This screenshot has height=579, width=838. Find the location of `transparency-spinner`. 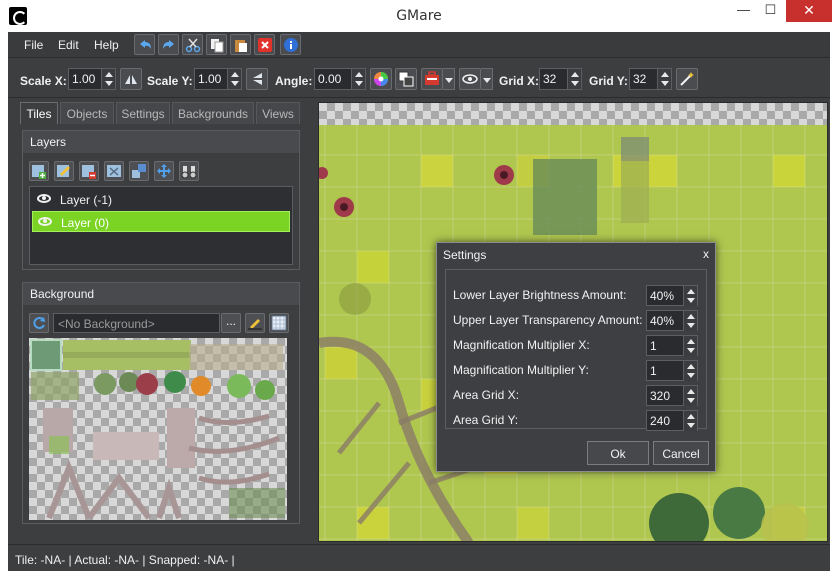

transparency-spinner is located at coordinates (672, 320).